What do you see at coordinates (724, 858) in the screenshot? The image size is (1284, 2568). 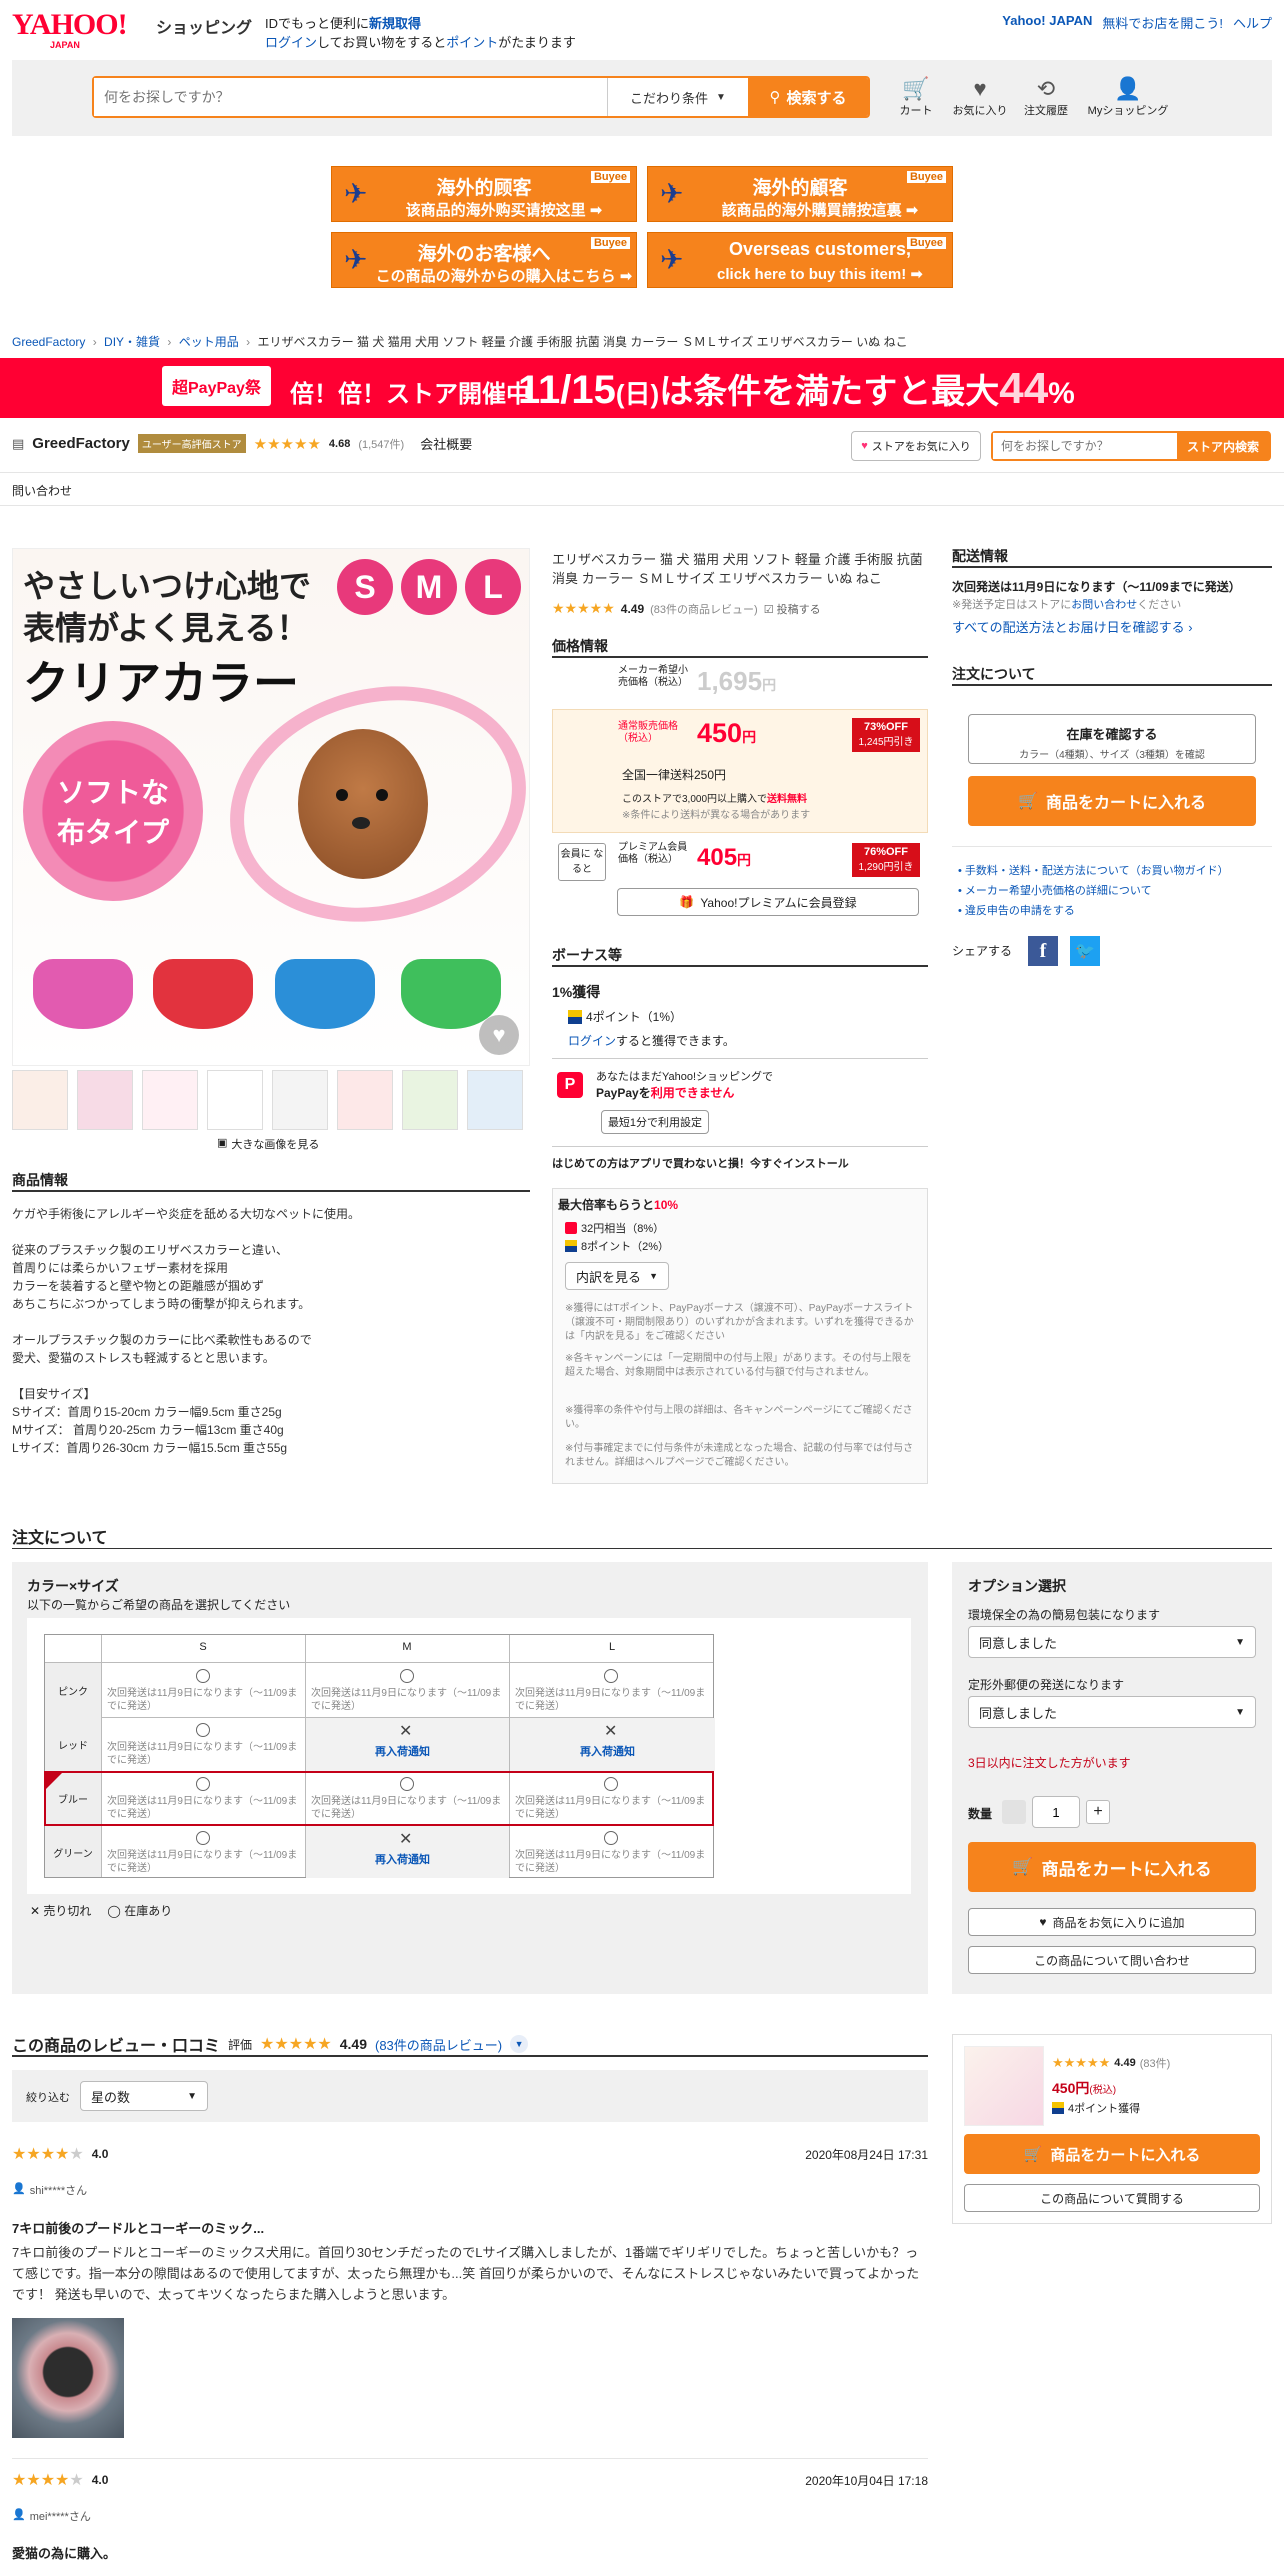 I see `premium-price: 405円` at bounding box center [724, 858].